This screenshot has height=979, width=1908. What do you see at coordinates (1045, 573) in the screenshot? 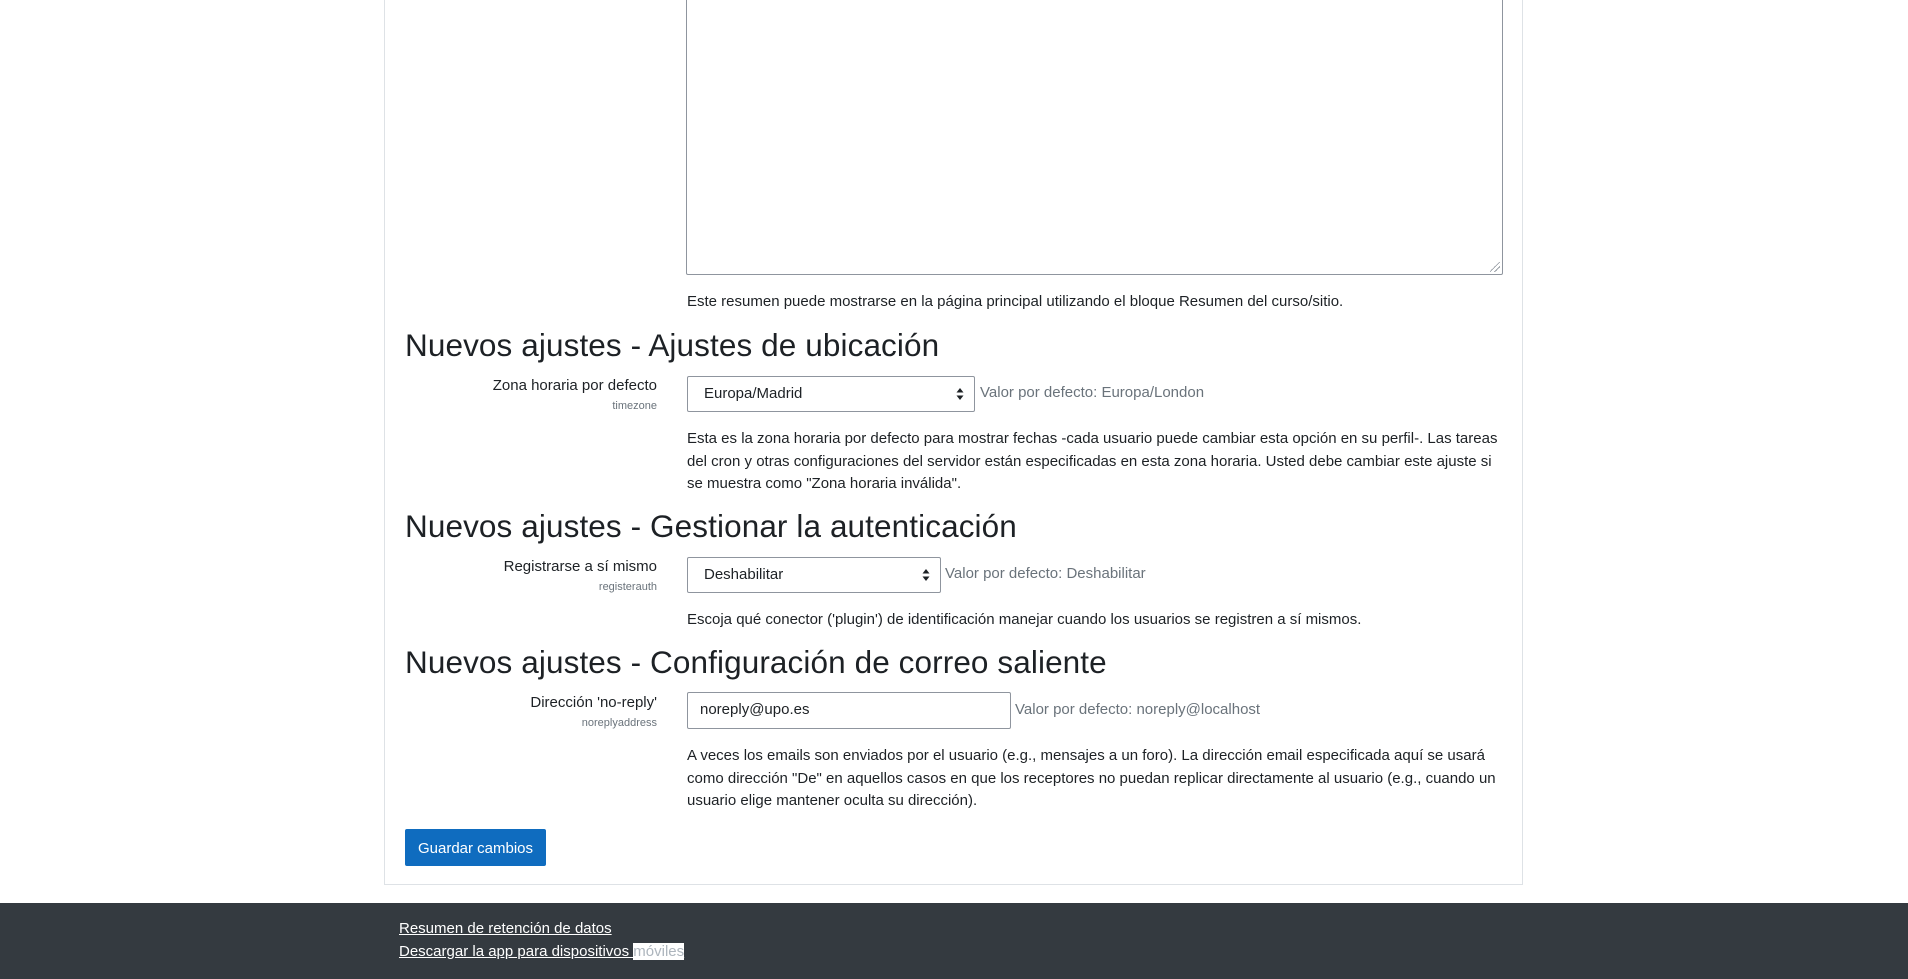
I see `registerauth-default-value: Valor por defecto: Deshabilitar` at bounding box center [1045, 573].